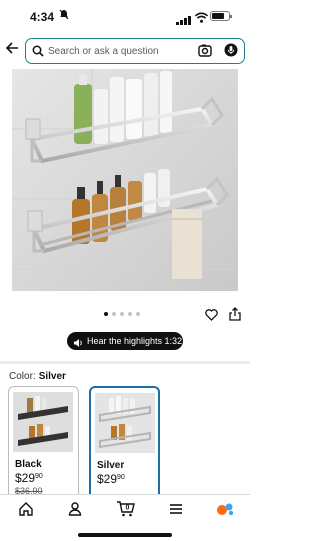  What do you see at coordinates (111, 465) in the screenshot?
I see `variant-name: Silver` at bounding box center [111, 465].